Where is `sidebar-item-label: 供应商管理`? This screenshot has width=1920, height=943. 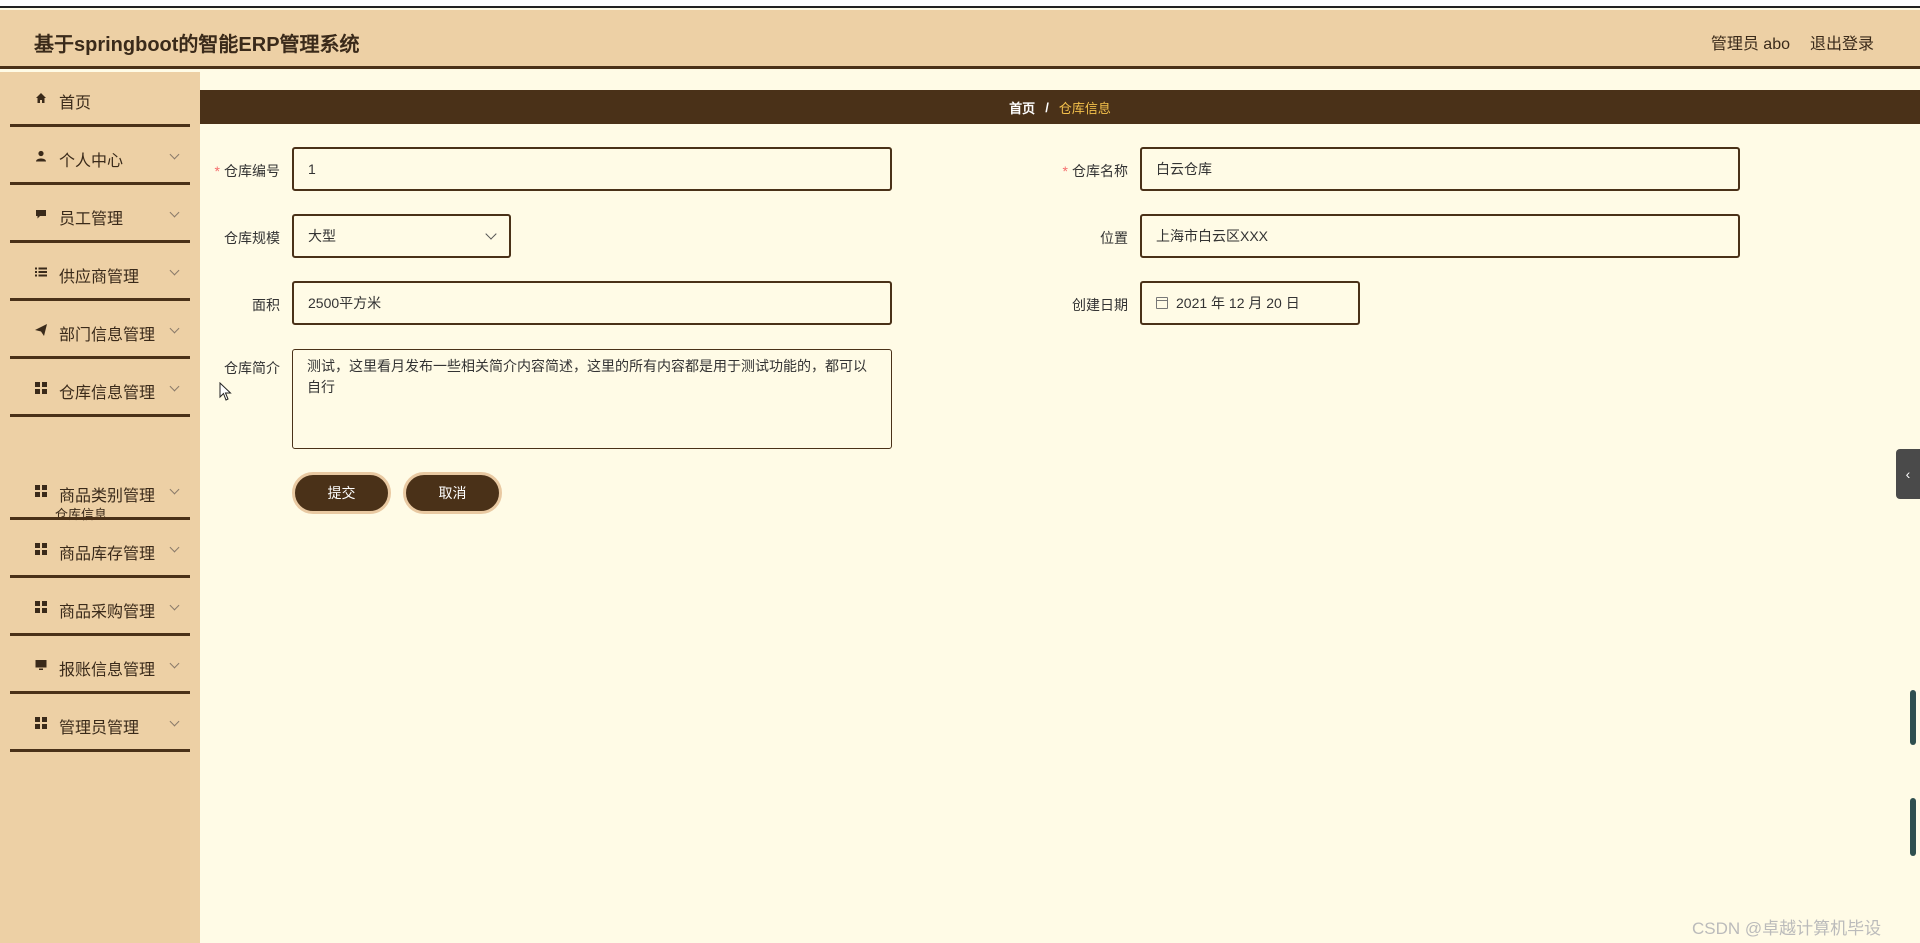 sidebar-item-label: 供应商管理 is located at coordinates (99, 277).